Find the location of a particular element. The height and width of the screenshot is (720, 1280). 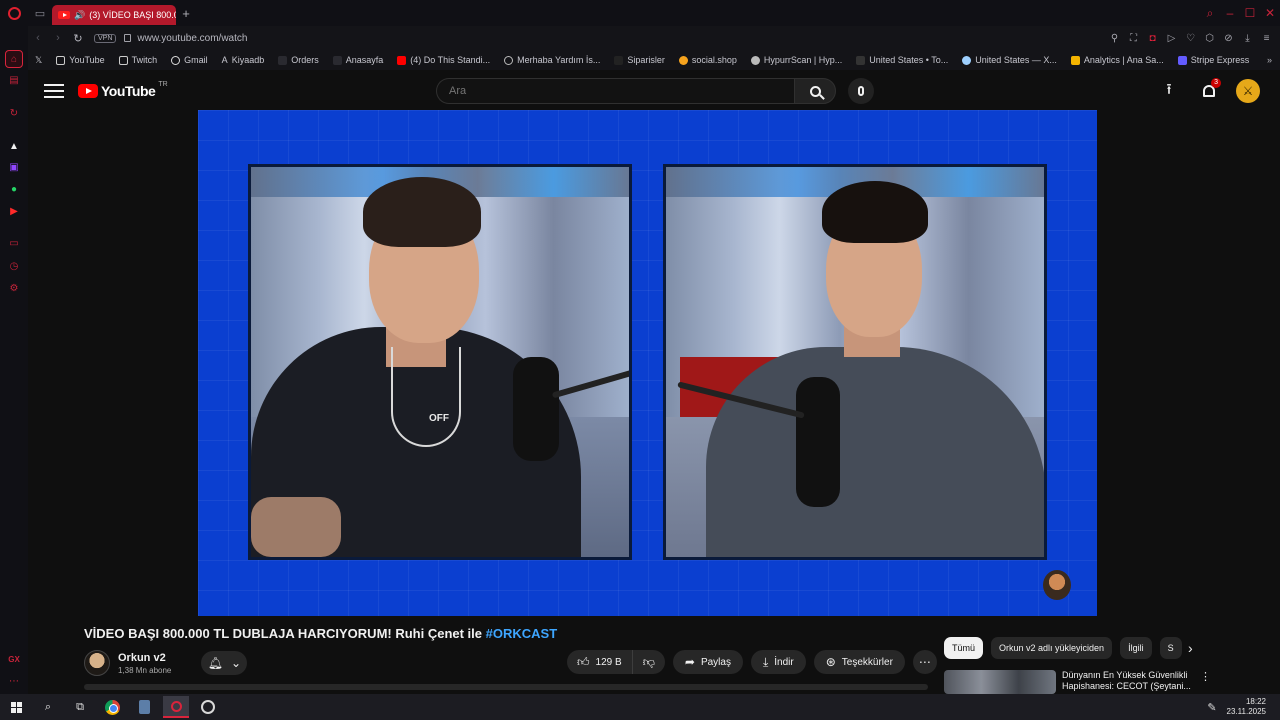

channel-name: Orkun v2 is located at coordinates (144, 658).